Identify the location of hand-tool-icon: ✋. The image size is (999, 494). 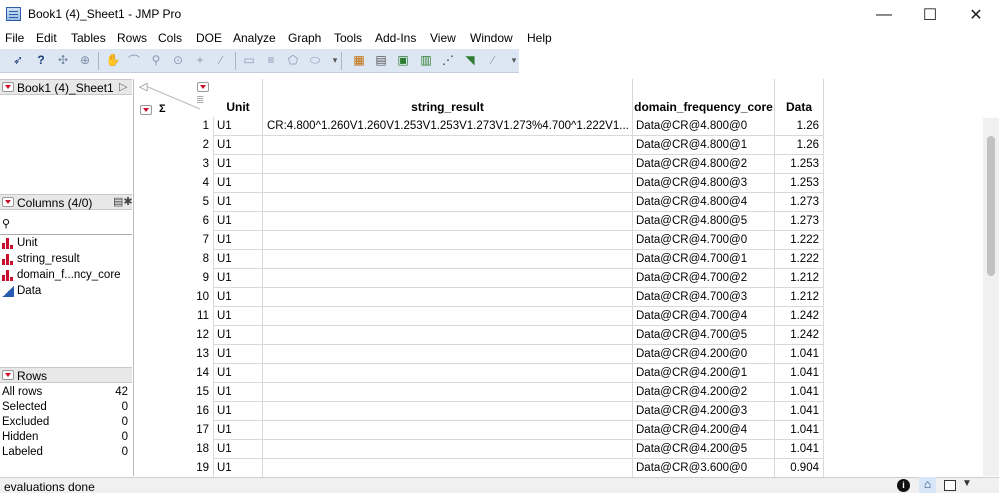
(113, 60).